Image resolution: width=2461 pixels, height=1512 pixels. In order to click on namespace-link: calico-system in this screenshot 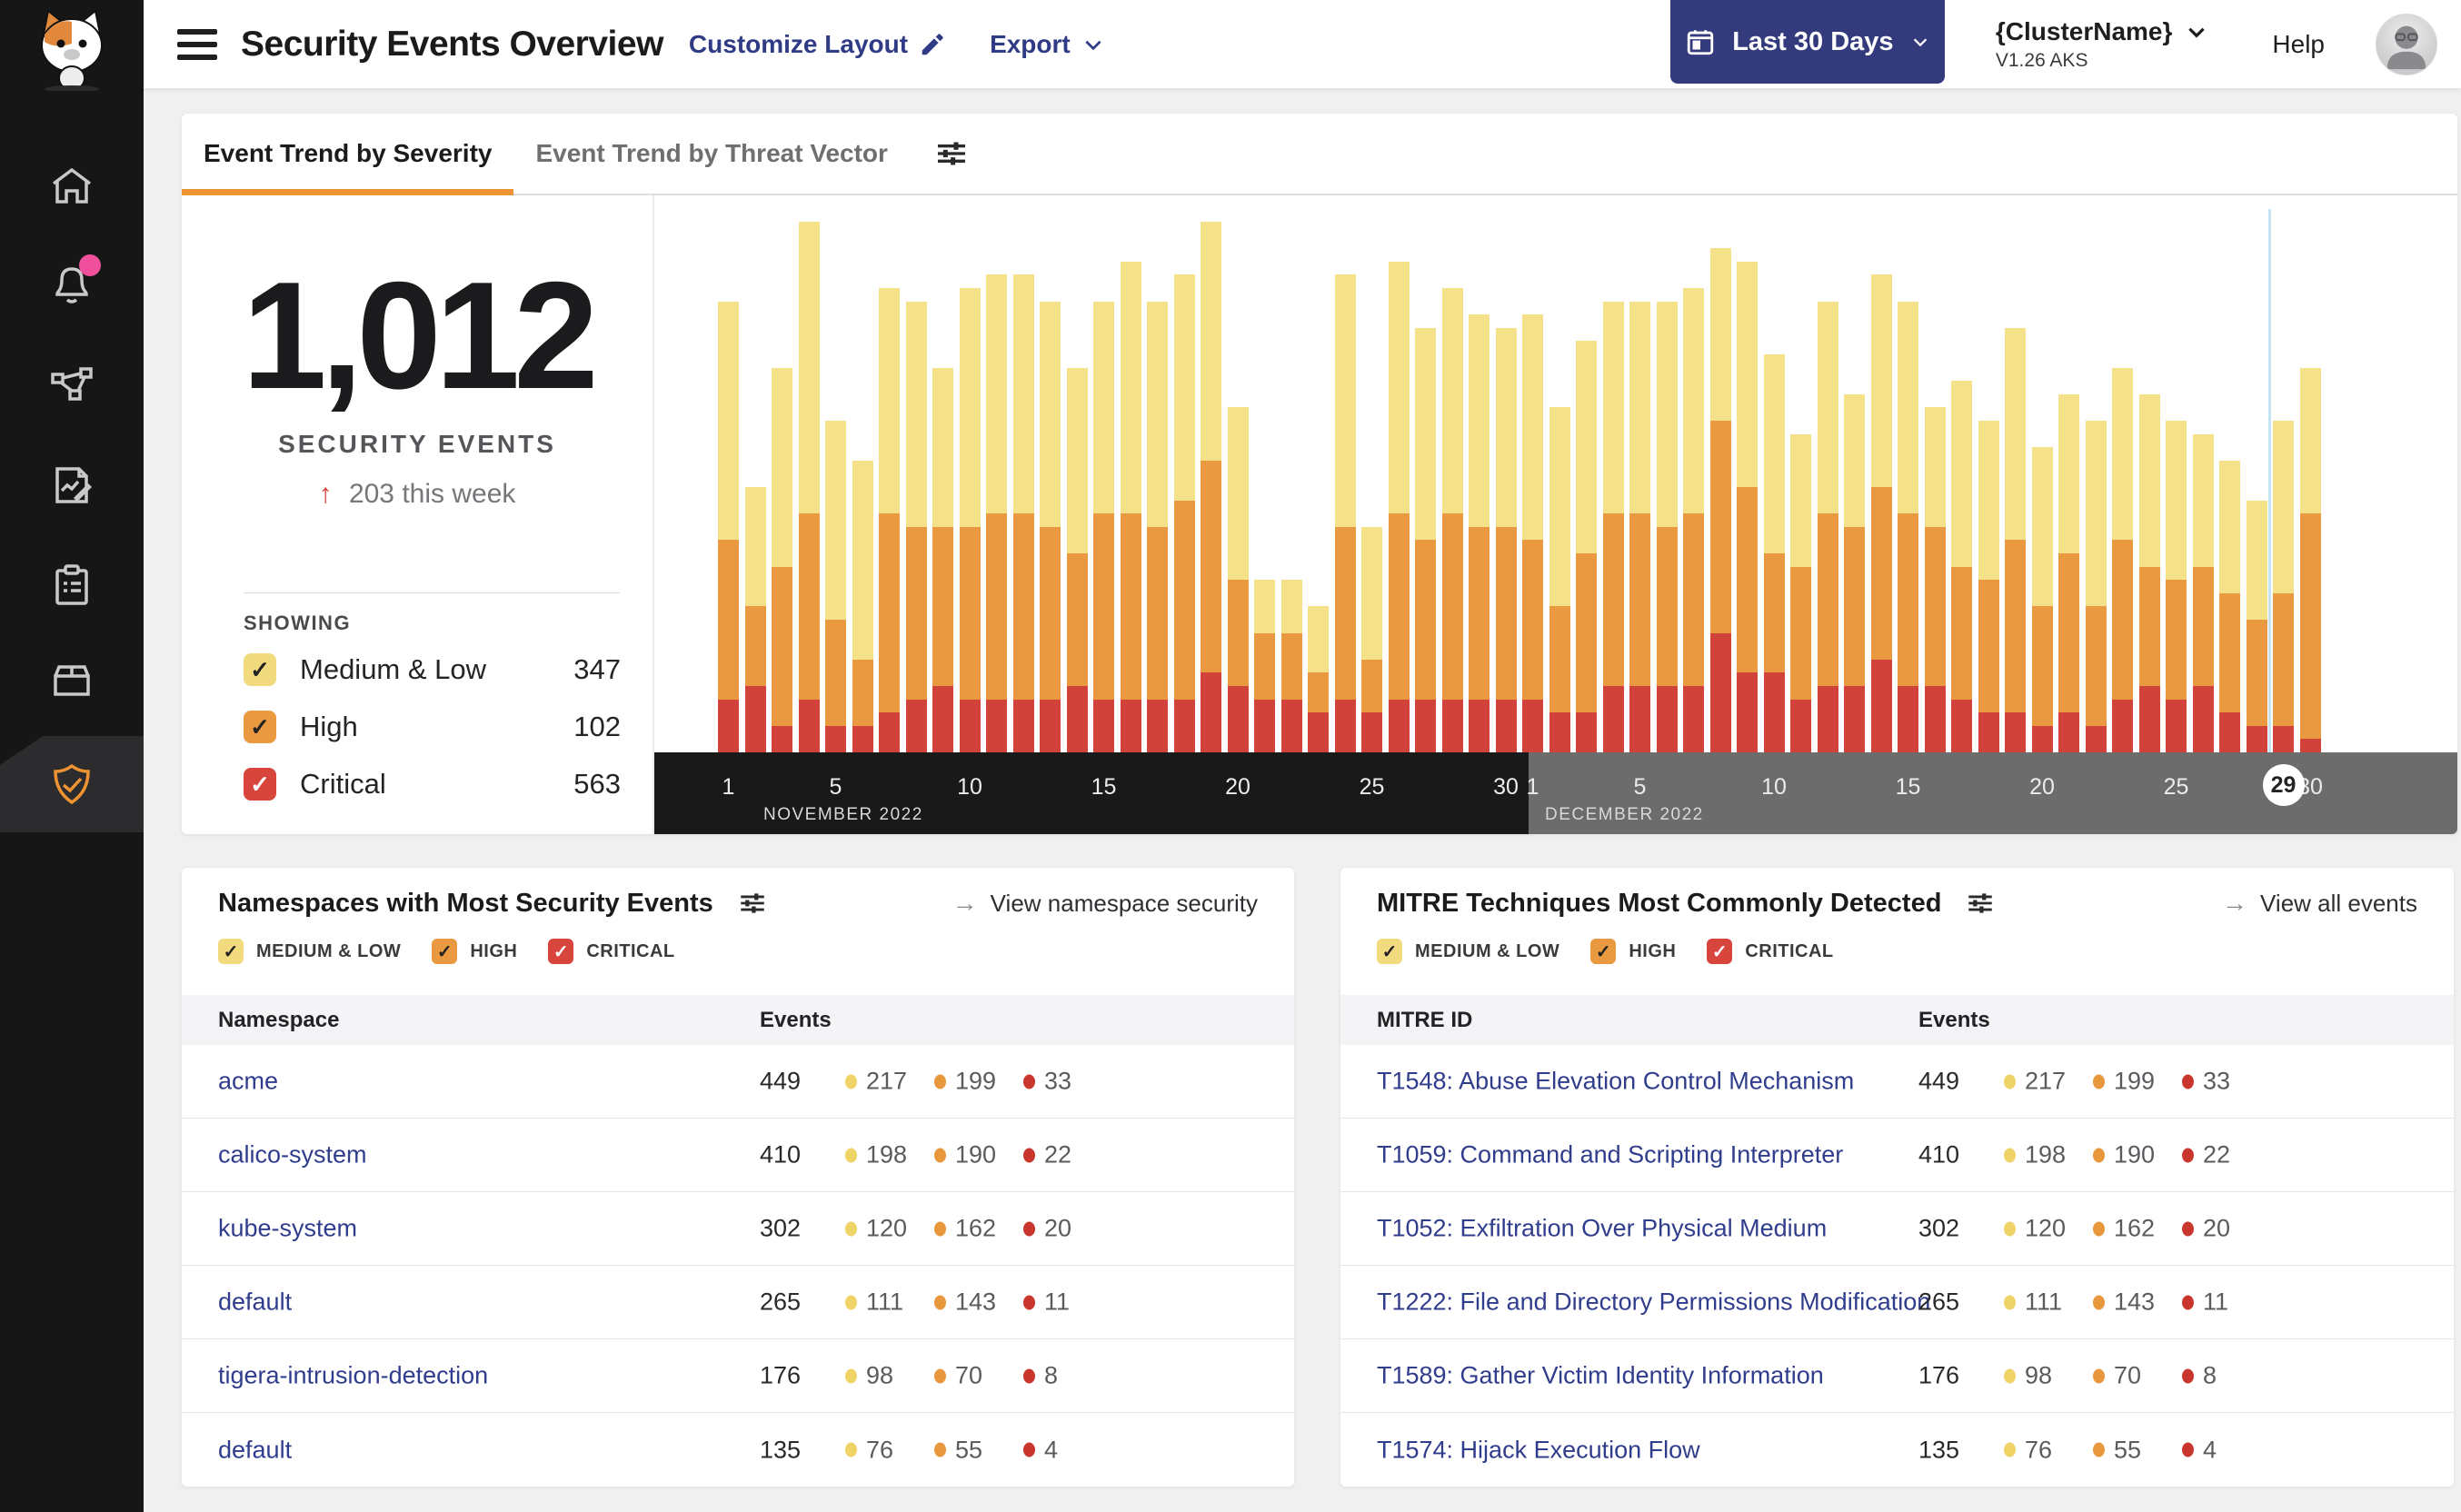, I will do `click(292, 1155)`.